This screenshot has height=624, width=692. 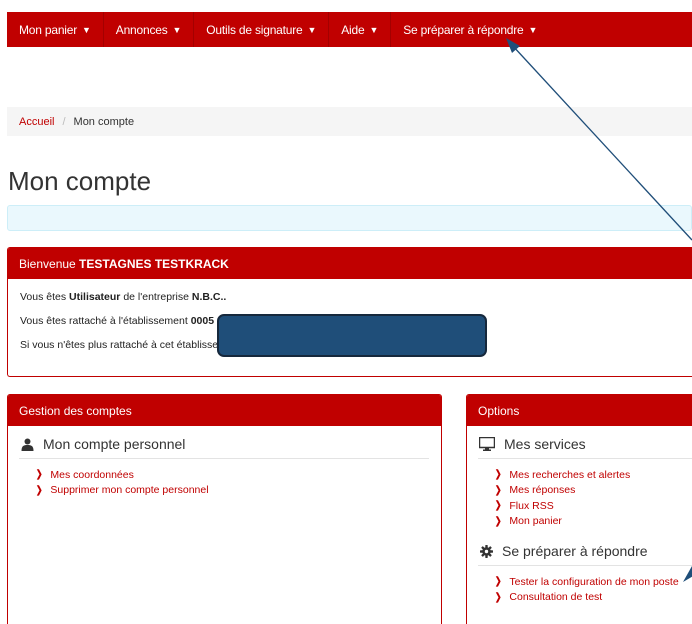 I want to click on page-title: Mon compte, so click(x=80, y=181).